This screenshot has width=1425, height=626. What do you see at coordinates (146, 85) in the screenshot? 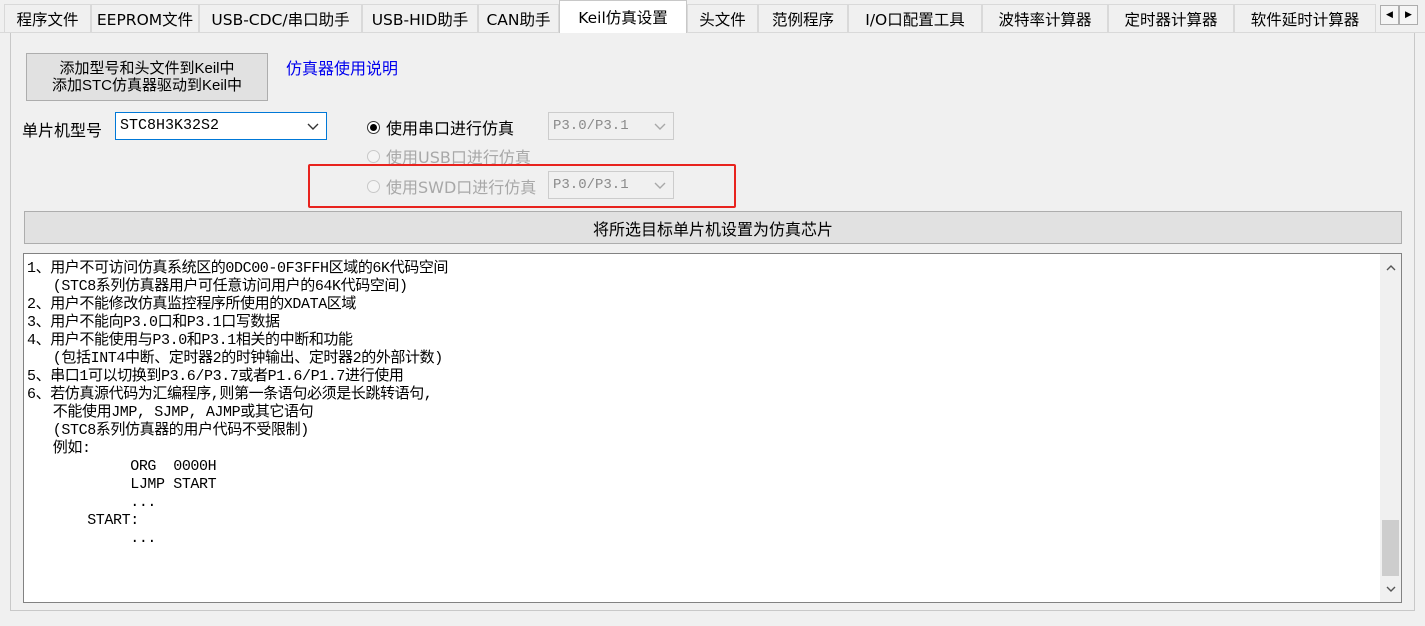
I see `add-to-keil-line2: 添加STC仿真器驱动到Keil中` at bounding box center [146, 85].